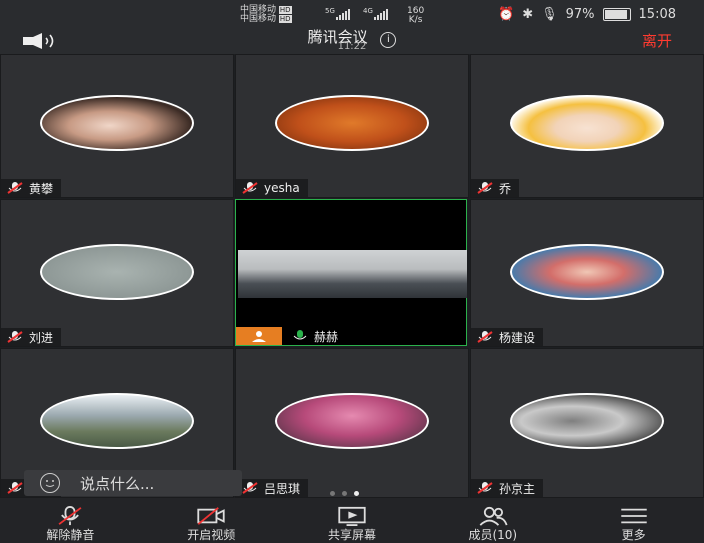 This screenshot has height=543, width=704. I want to click on mic-active-icon, so click(300, 335).